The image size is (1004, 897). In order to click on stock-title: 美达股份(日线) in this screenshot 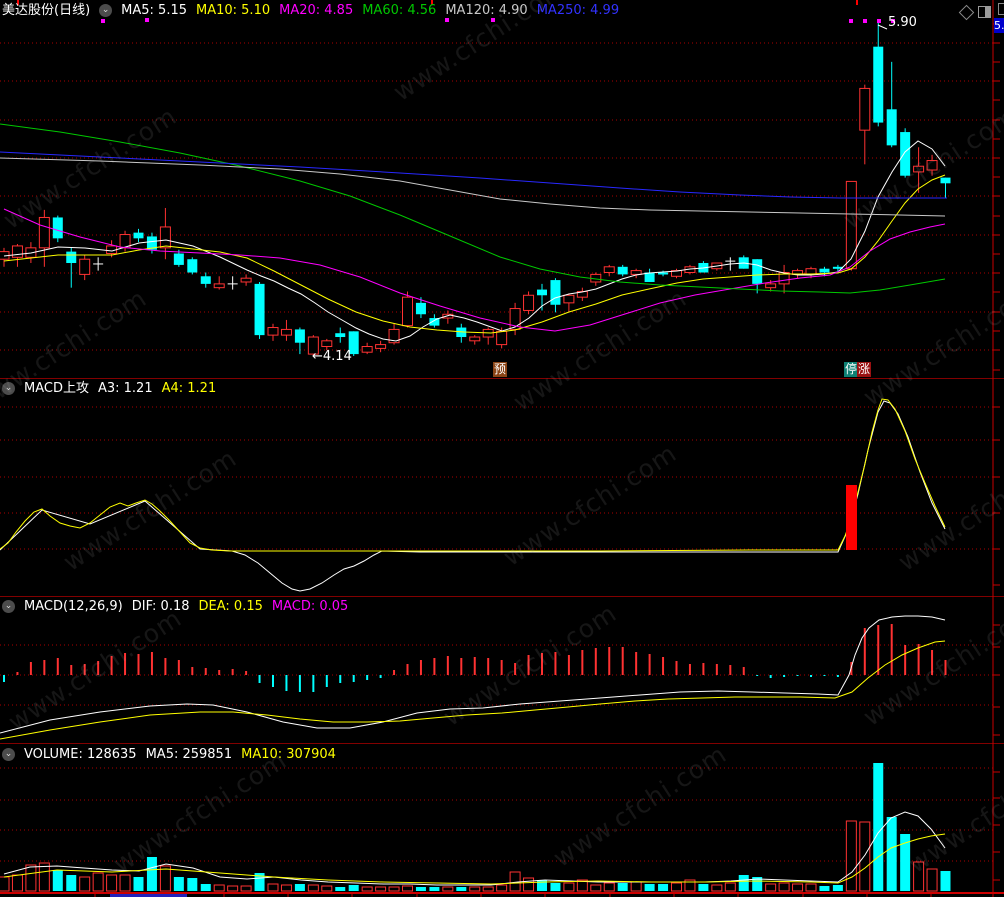, I will do `click(46, 10)`.